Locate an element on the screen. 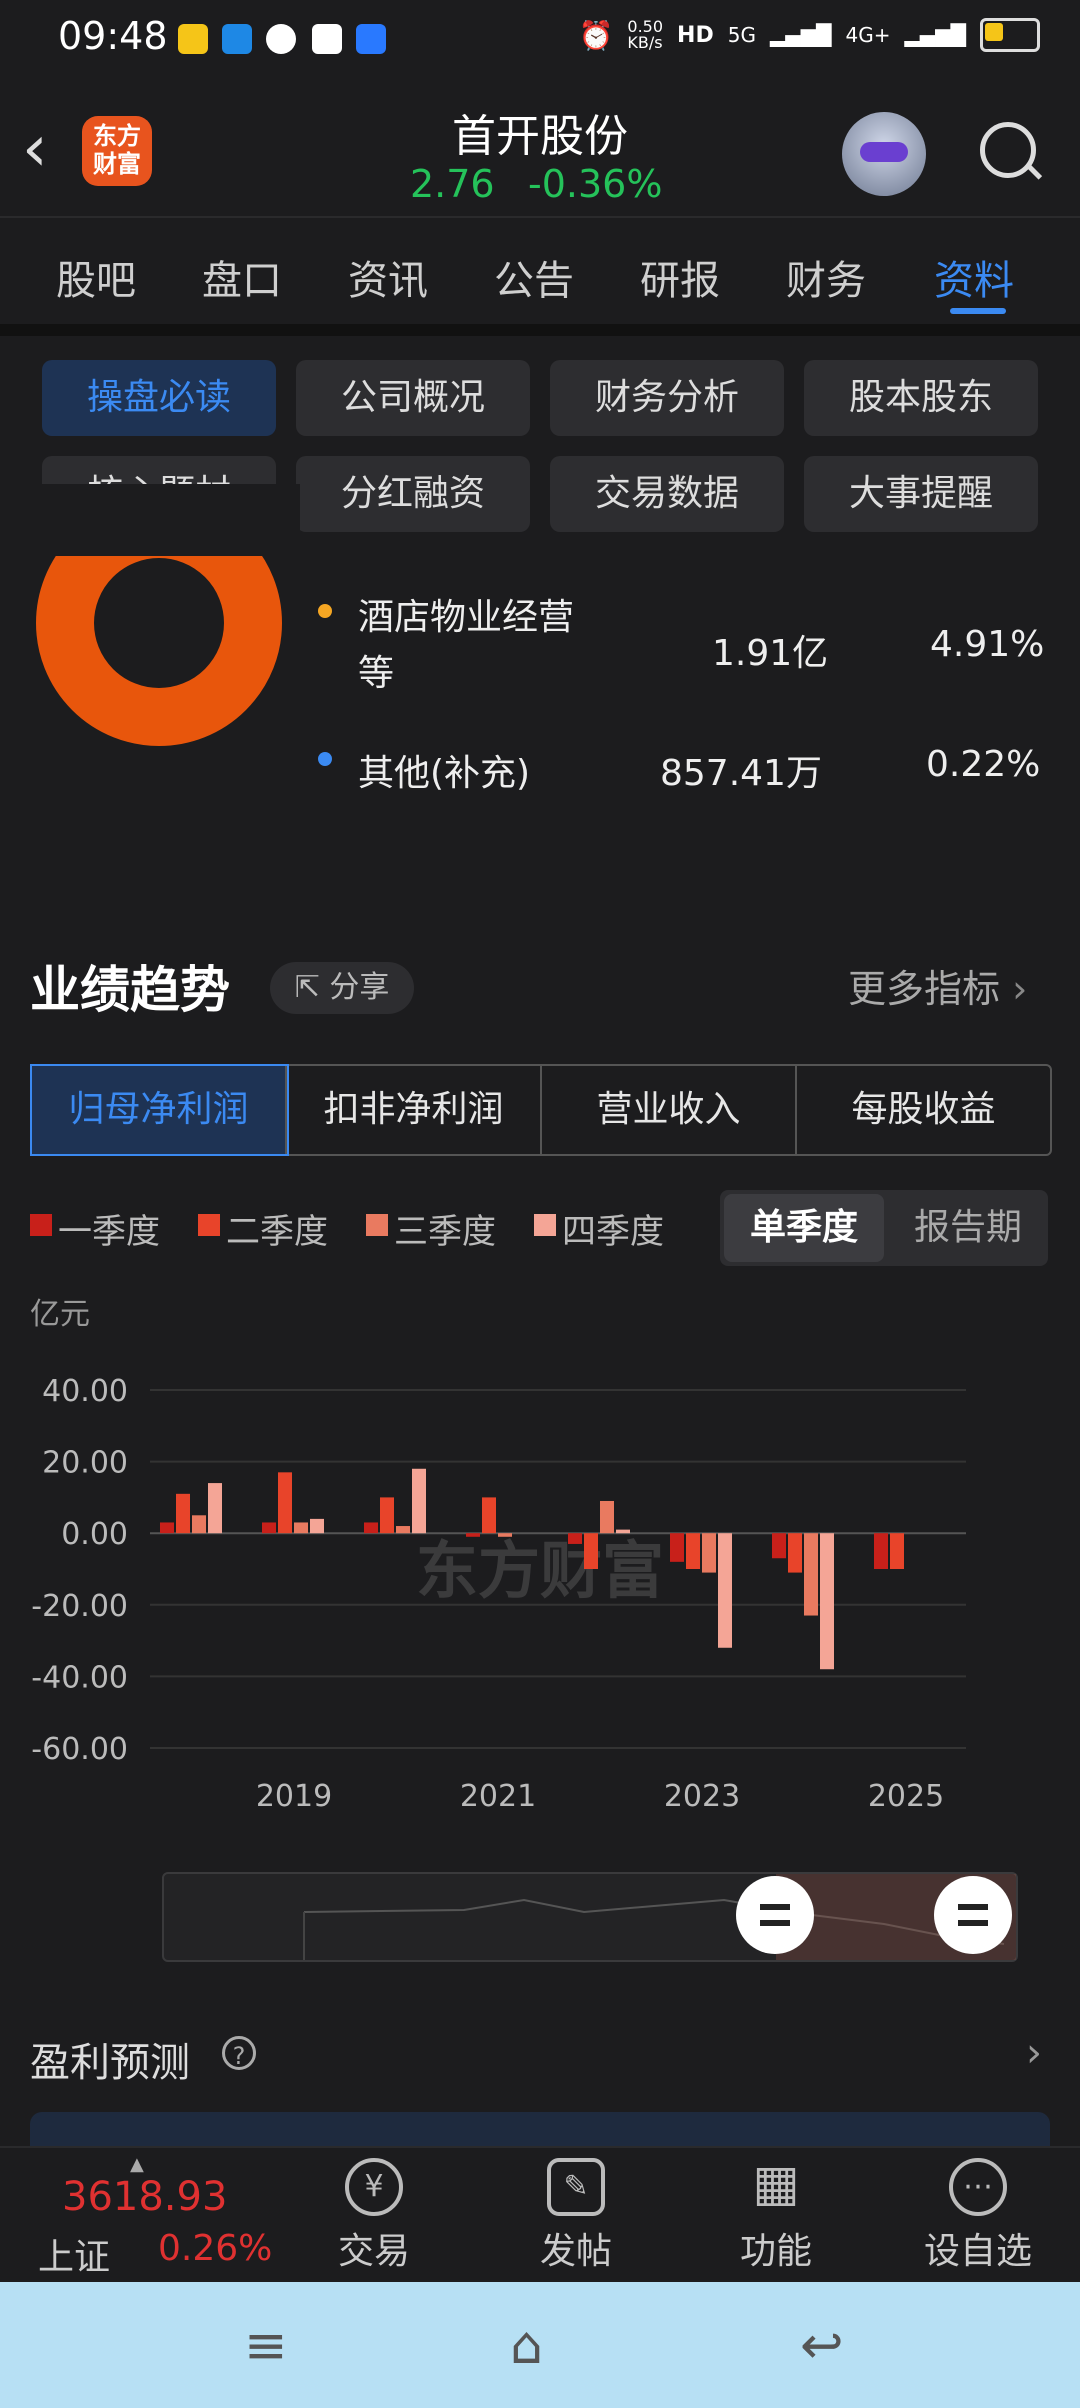  back-arrow-icon: ‹ is located at coordinates (42, 149).